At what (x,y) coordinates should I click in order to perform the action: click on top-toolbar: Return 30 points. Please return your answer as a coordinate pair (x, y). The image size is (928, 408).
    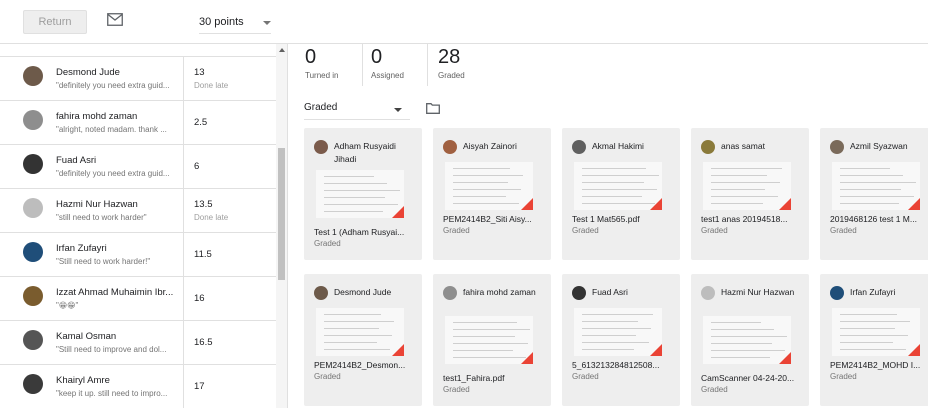
    Looking at the image, I should click on (464, 22).